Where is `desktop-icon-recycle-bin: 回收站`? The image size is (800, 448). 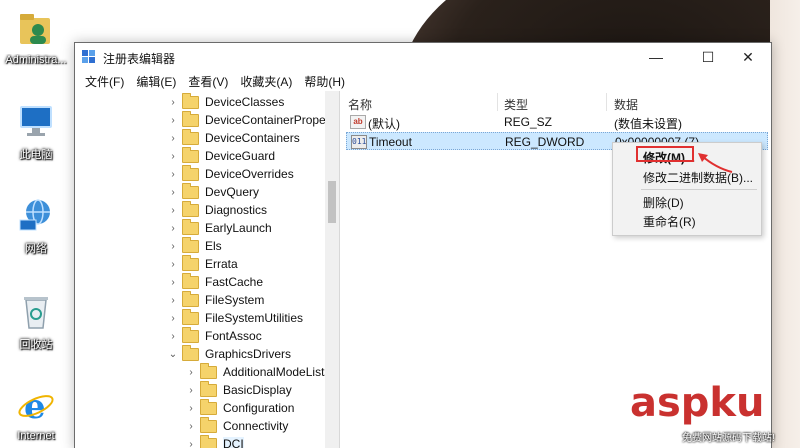 desktop-icon-recycle-bin: 回收站 is located at coordinates (36, 322).